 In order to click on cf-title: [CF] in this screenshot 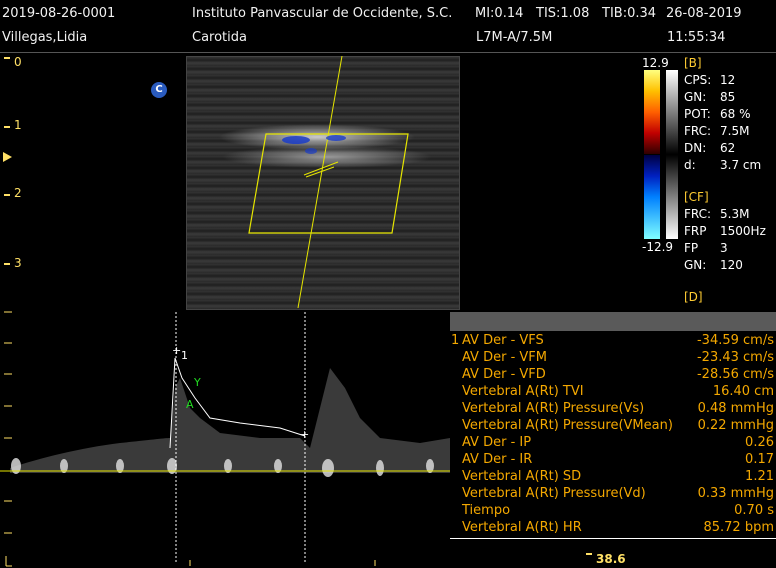, I will do `click(696, 197)`.